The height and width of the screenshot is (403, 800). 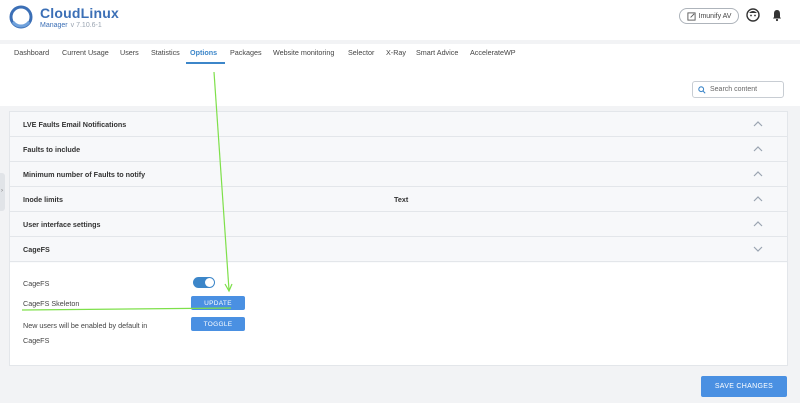 I want to click on save-changes-button: SAVE CHANGES, so click(x=744, y=386).